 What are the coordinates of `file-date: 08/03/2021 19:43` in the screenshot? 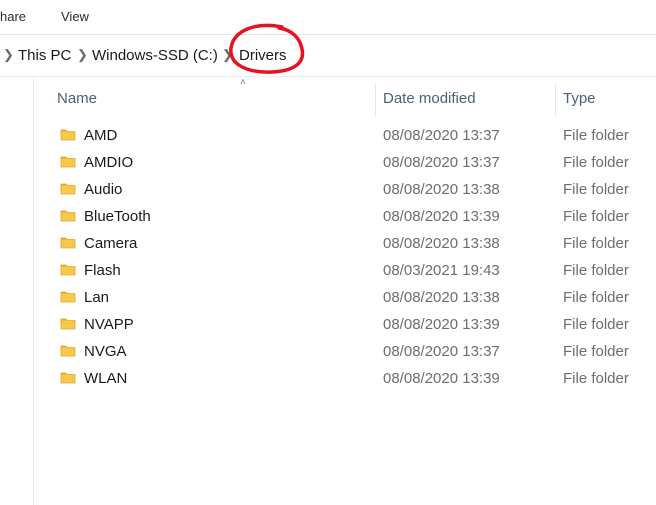 It's located at (441, 270).